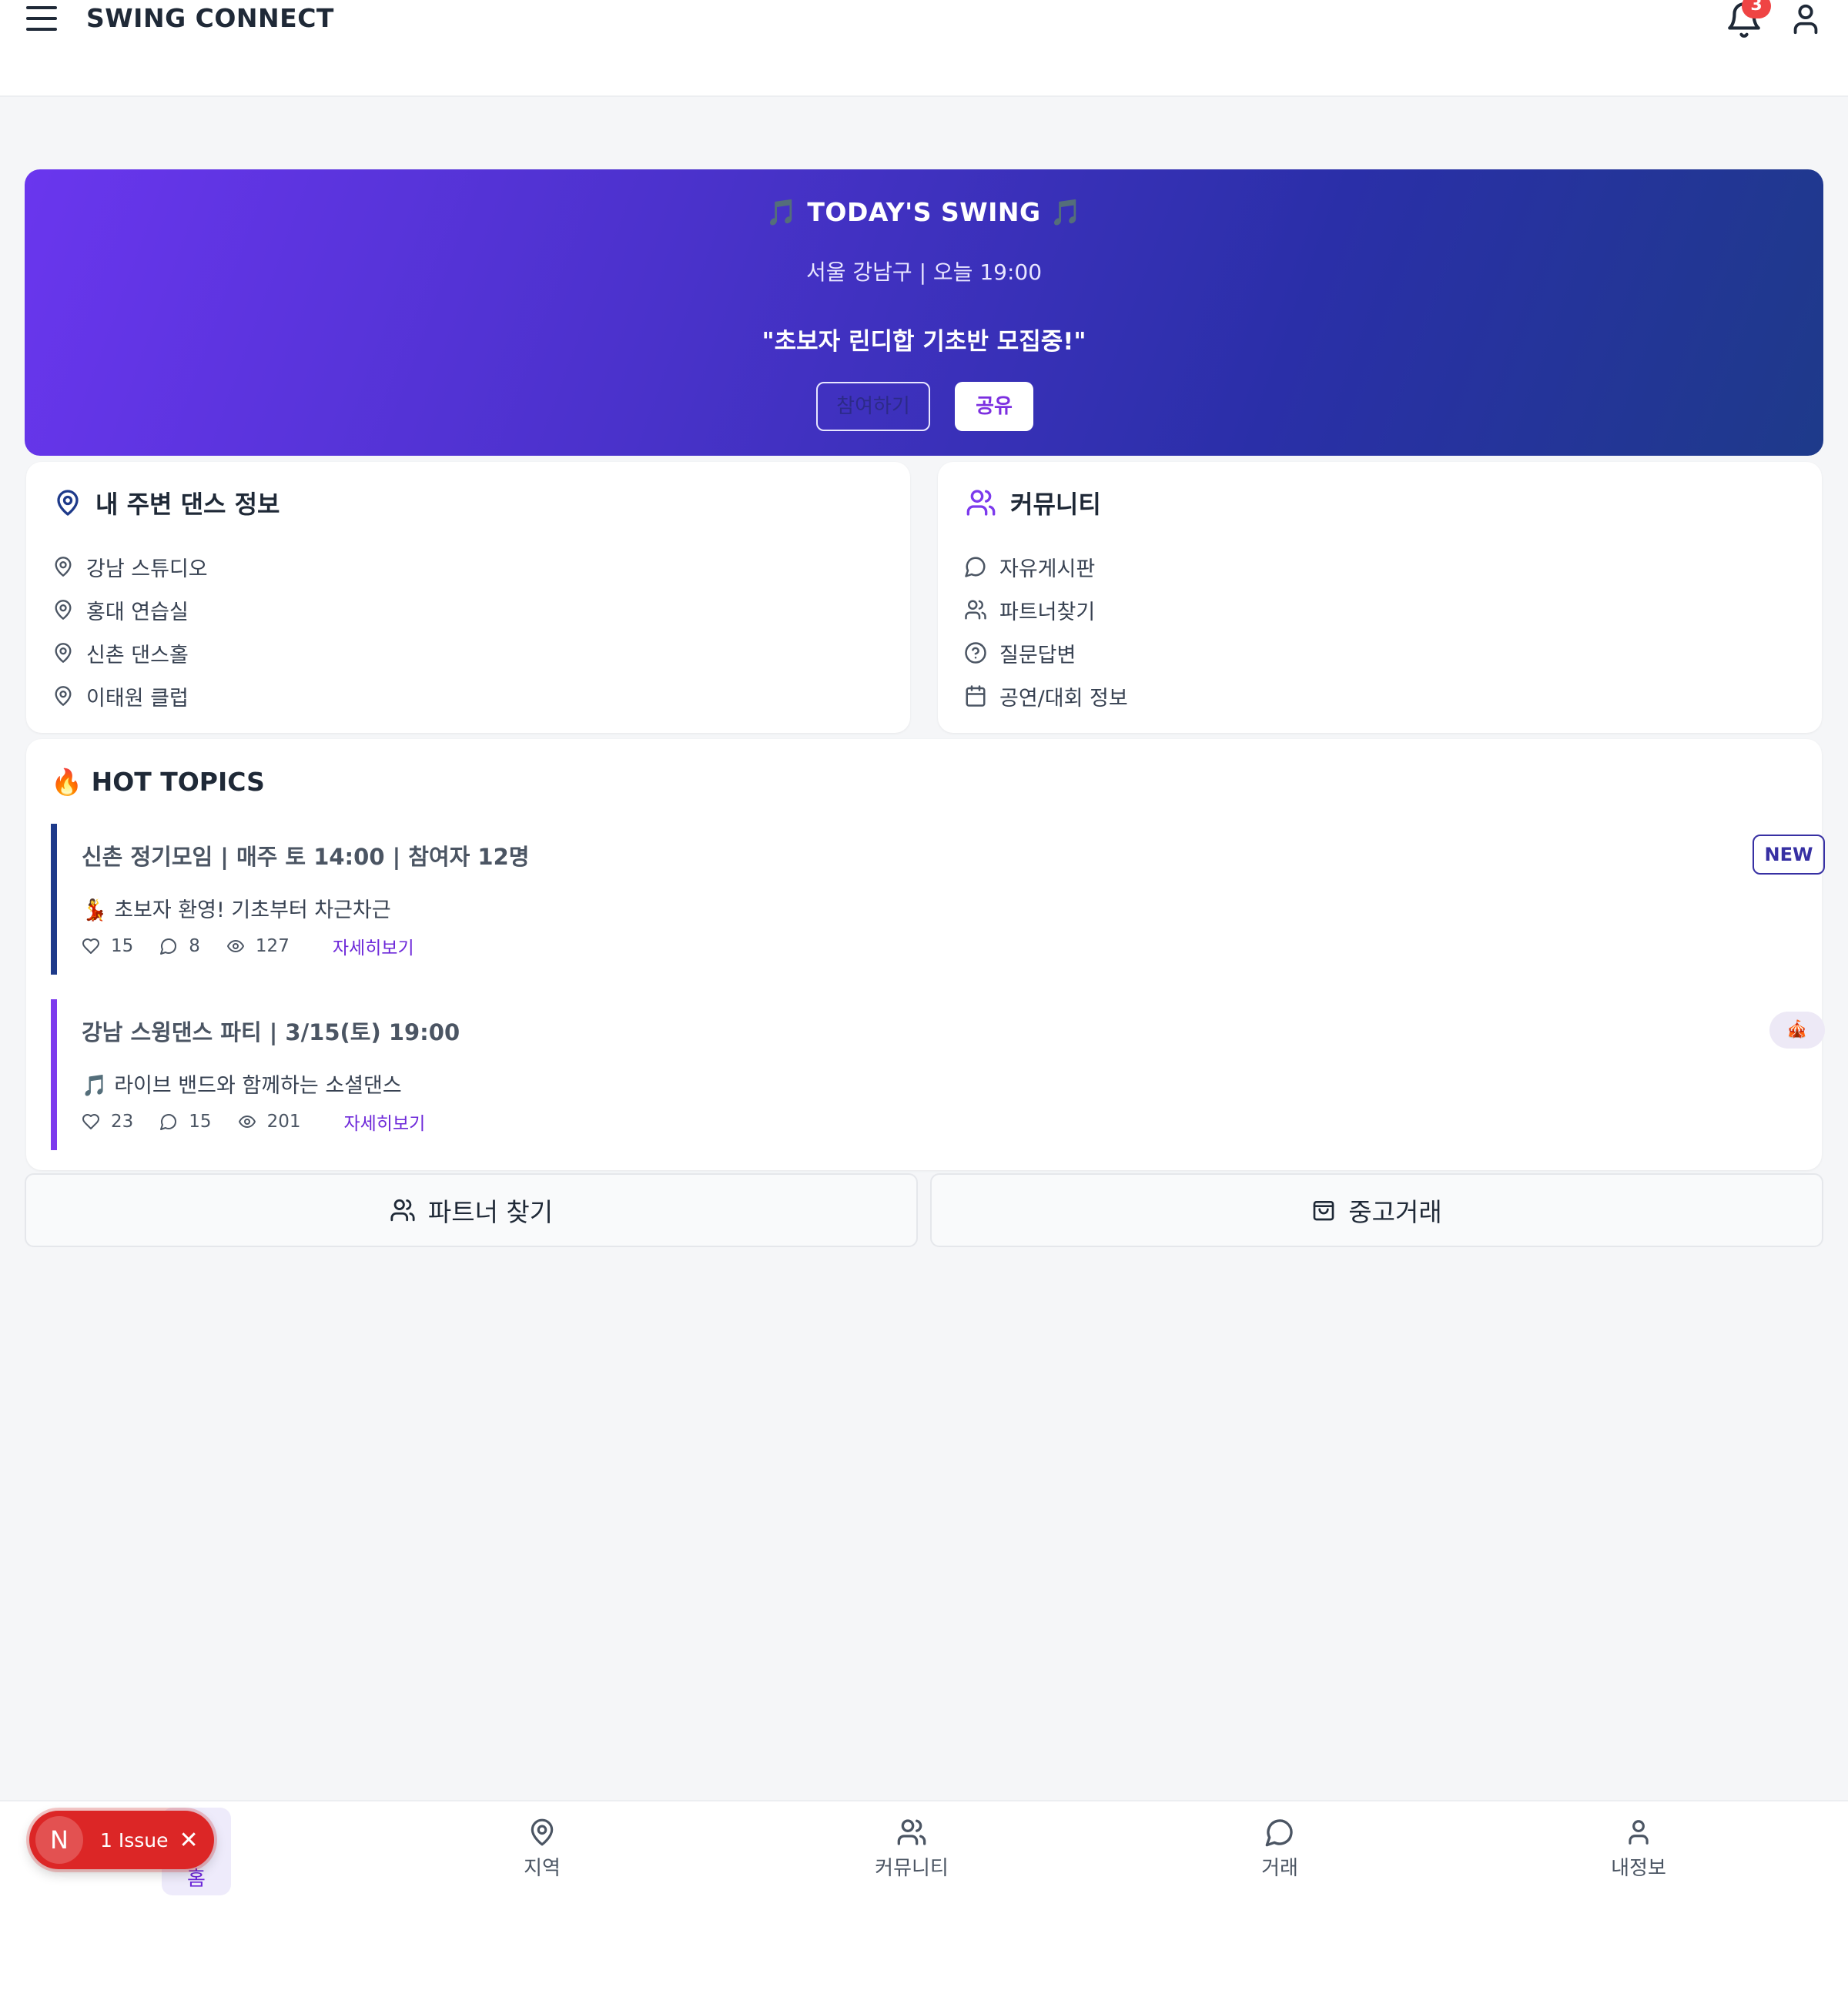 This screenshot has width=1848, height=1997. I want to click on nav-item-trade: 거래, so click(1279, 1849).